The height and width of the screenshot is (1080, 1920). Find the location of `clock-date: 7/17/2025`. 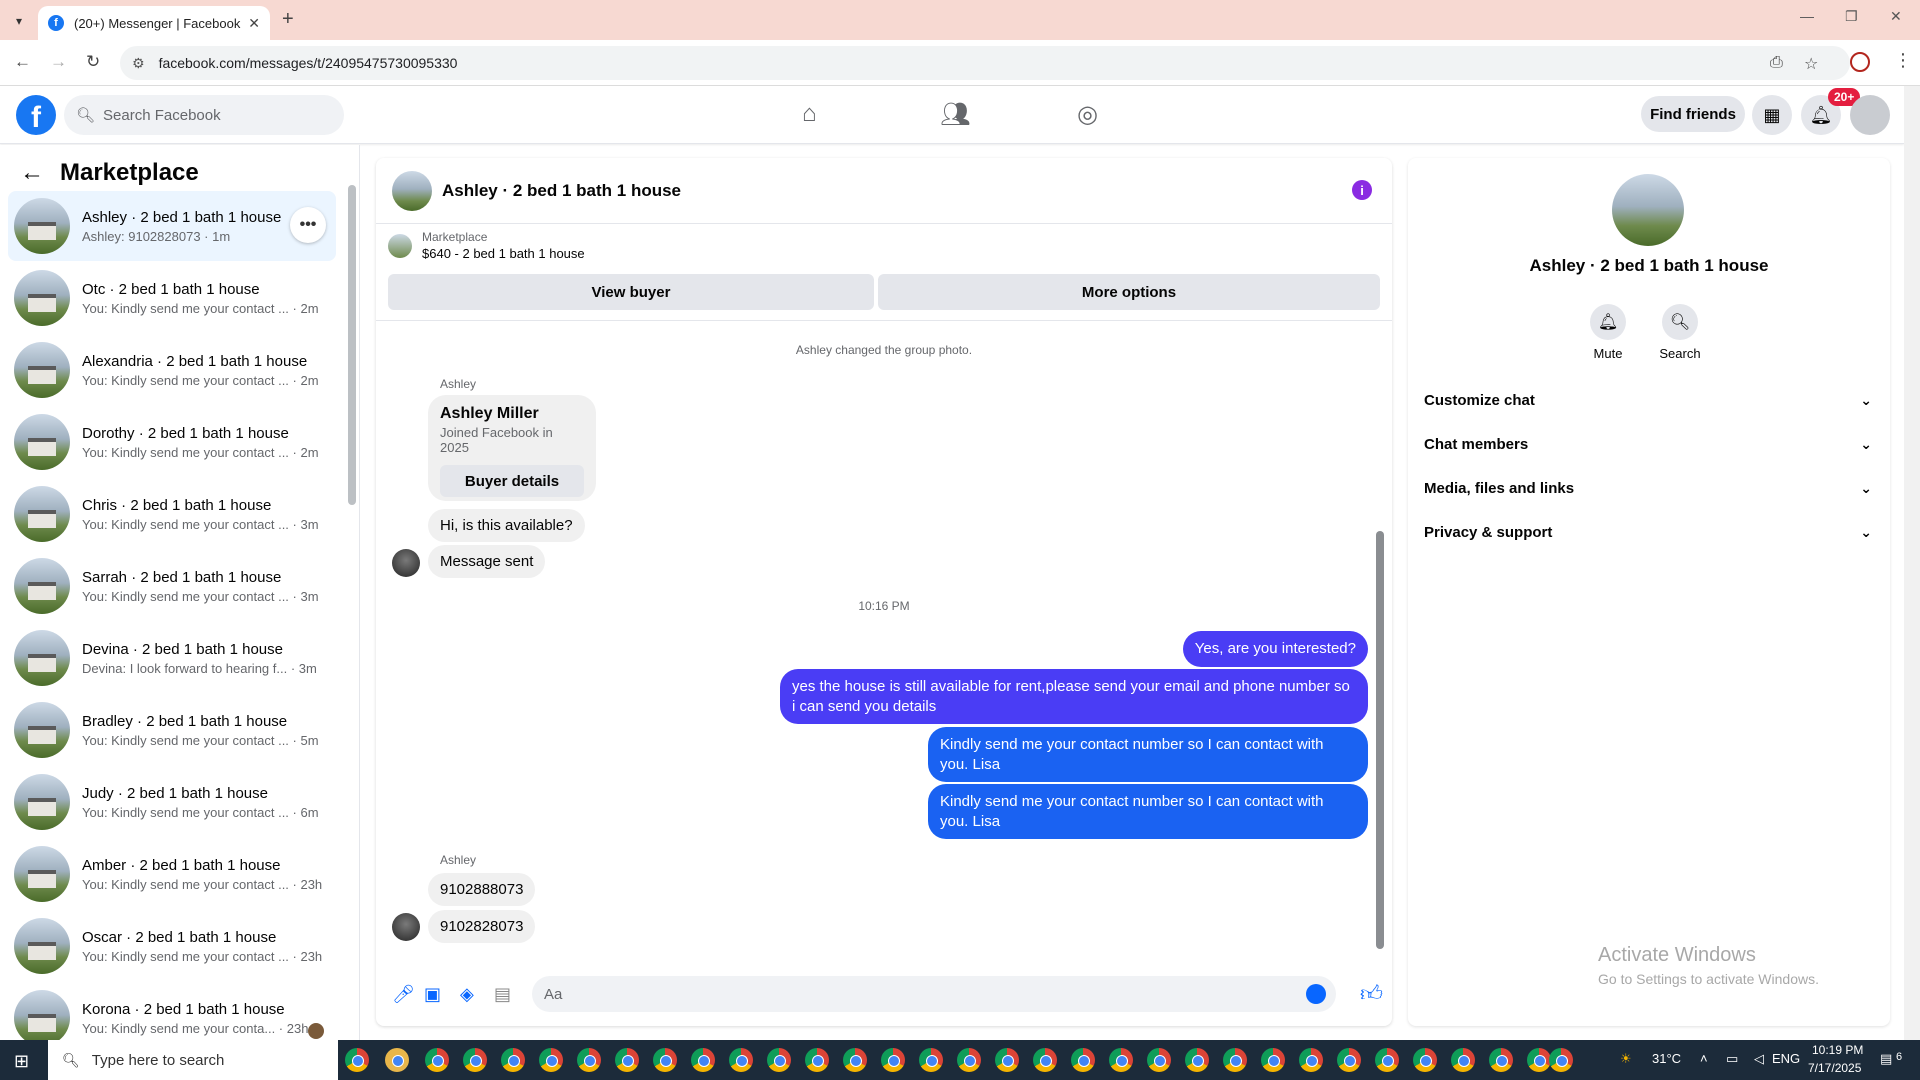

clock-date: 7/17/2025 is located at coordinates (1834, 1068).